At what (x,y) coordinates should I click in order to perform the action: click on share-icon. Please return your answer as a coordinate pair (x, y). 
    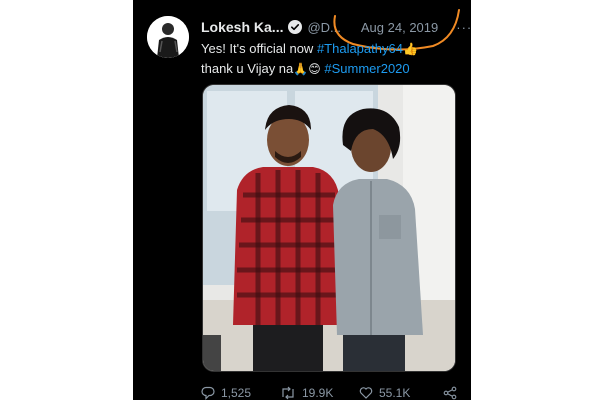
    Looking at the image, I should click on (450, 393).